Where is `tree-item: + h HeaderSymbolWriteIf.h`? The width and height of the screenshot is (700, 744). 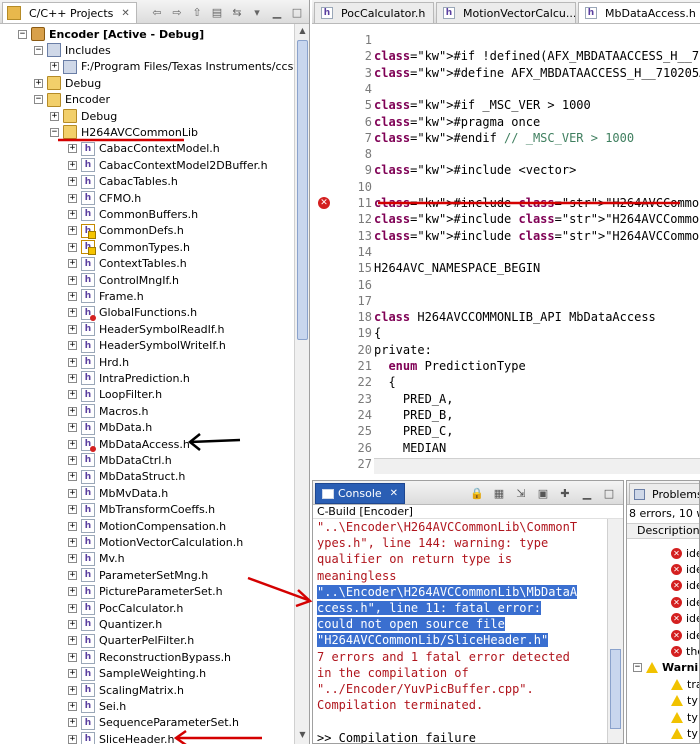
tree-item: + h HeaderSymbolWriteIf.h is located at coordinates (147, 346).